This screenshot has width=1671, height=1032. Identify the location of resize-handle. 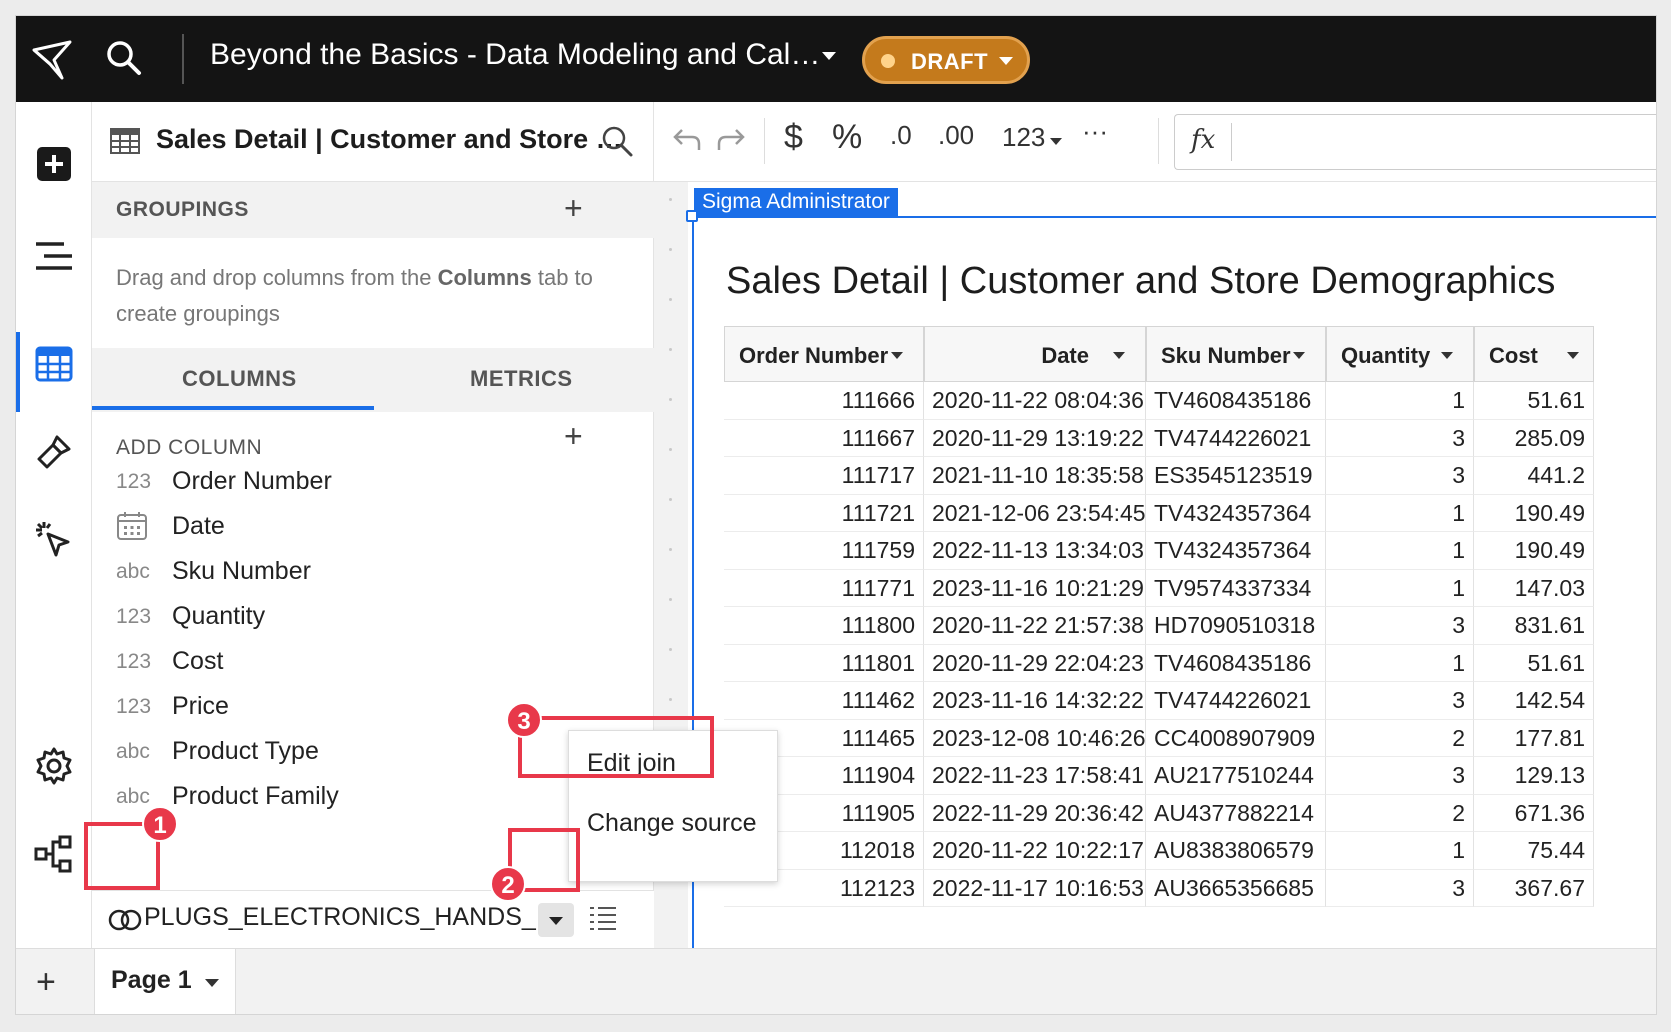
(692, 216).